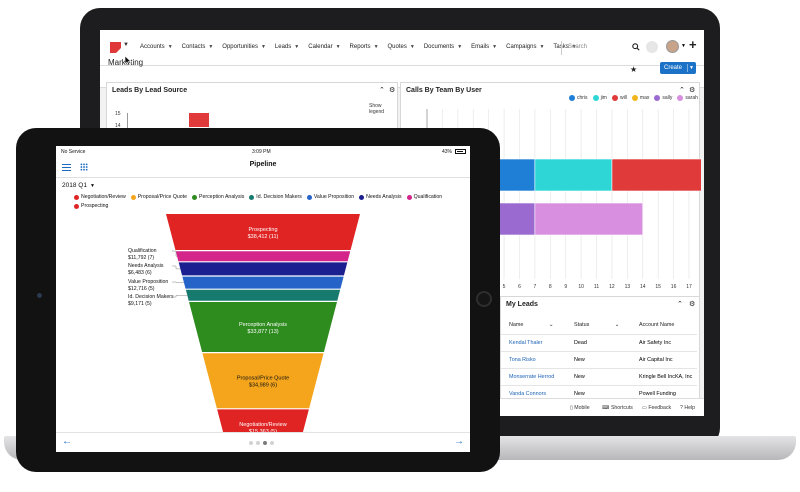 This screenshot has height=492, width=800. What do you see at coordinates (126, 45) in the screenshot?
I see `logo-menu-caret-icon: ▼` at bounding box center [126, 45].